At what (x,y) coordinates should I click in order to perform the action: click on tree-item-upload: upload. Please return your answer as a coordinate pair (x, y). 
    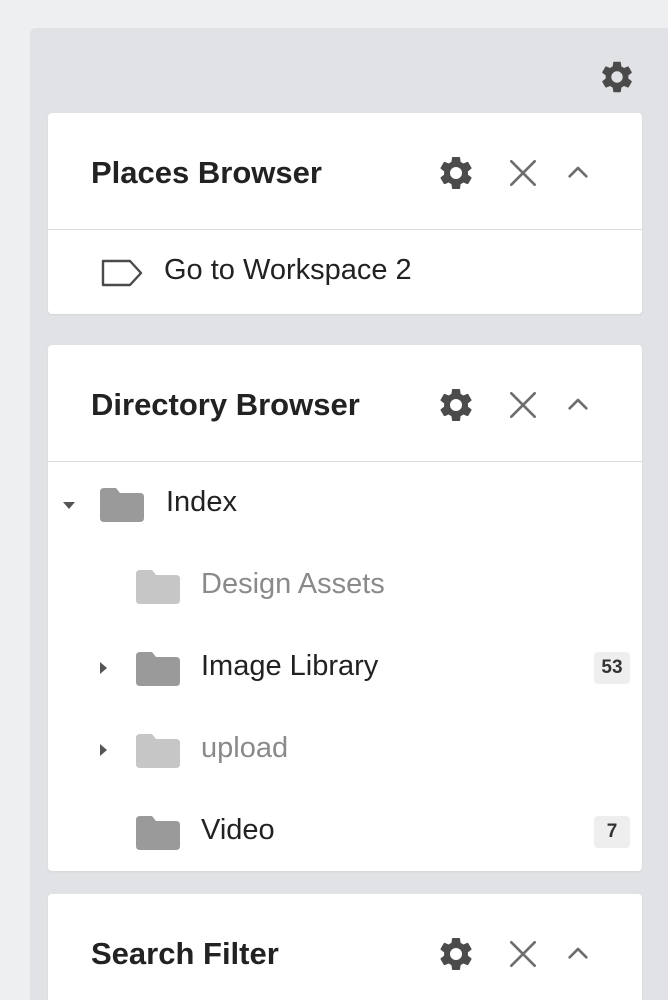
    Looking at the image, I should click on (345, 749).